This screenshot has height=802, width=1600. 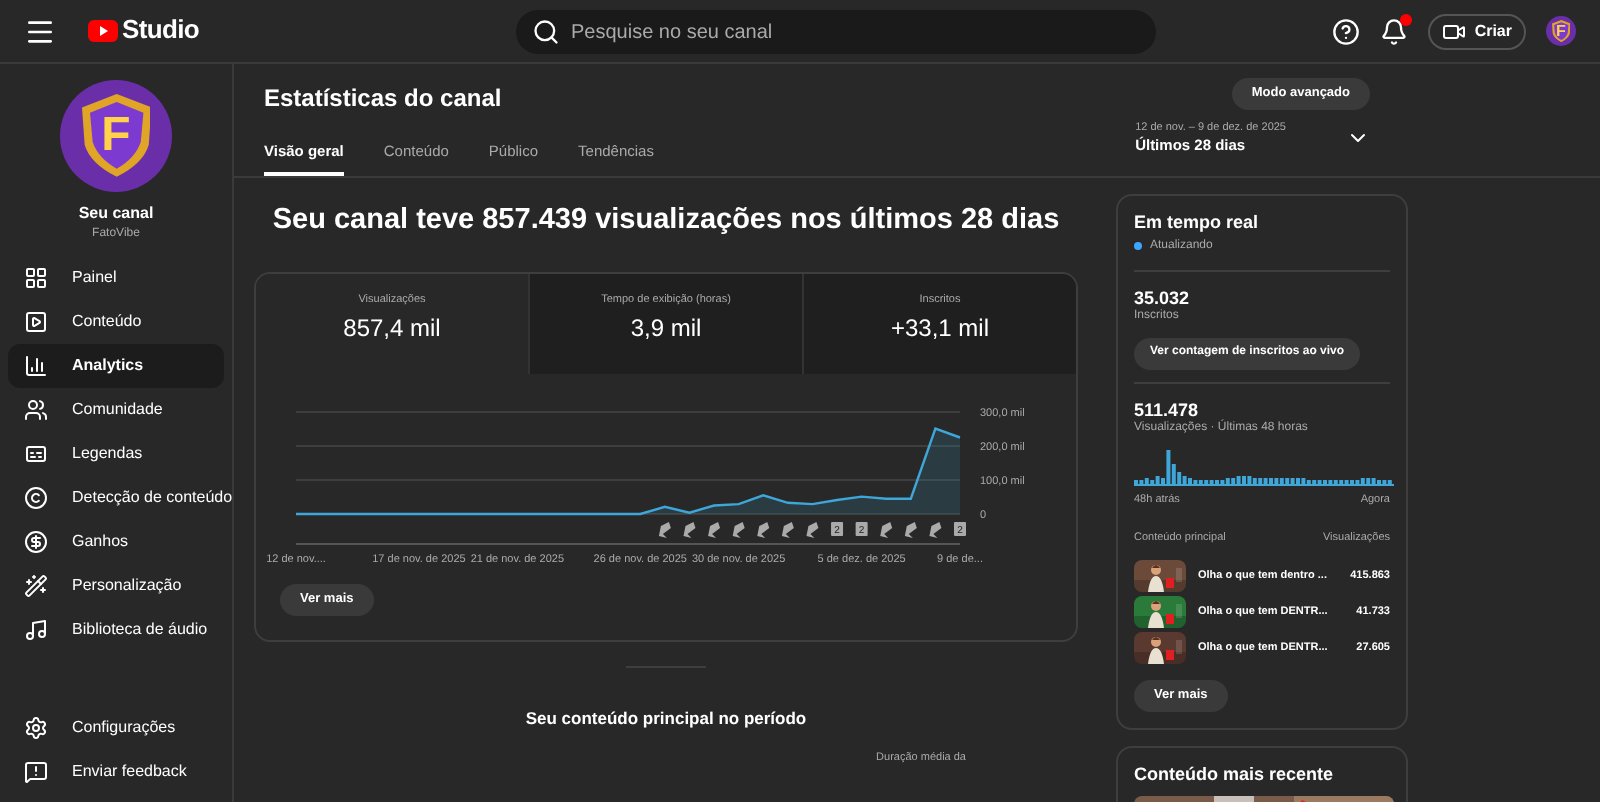 What do you see at coordinates (36, 365) in the screenshot?
I see `chart-icon` at bounding box center [36, 365].